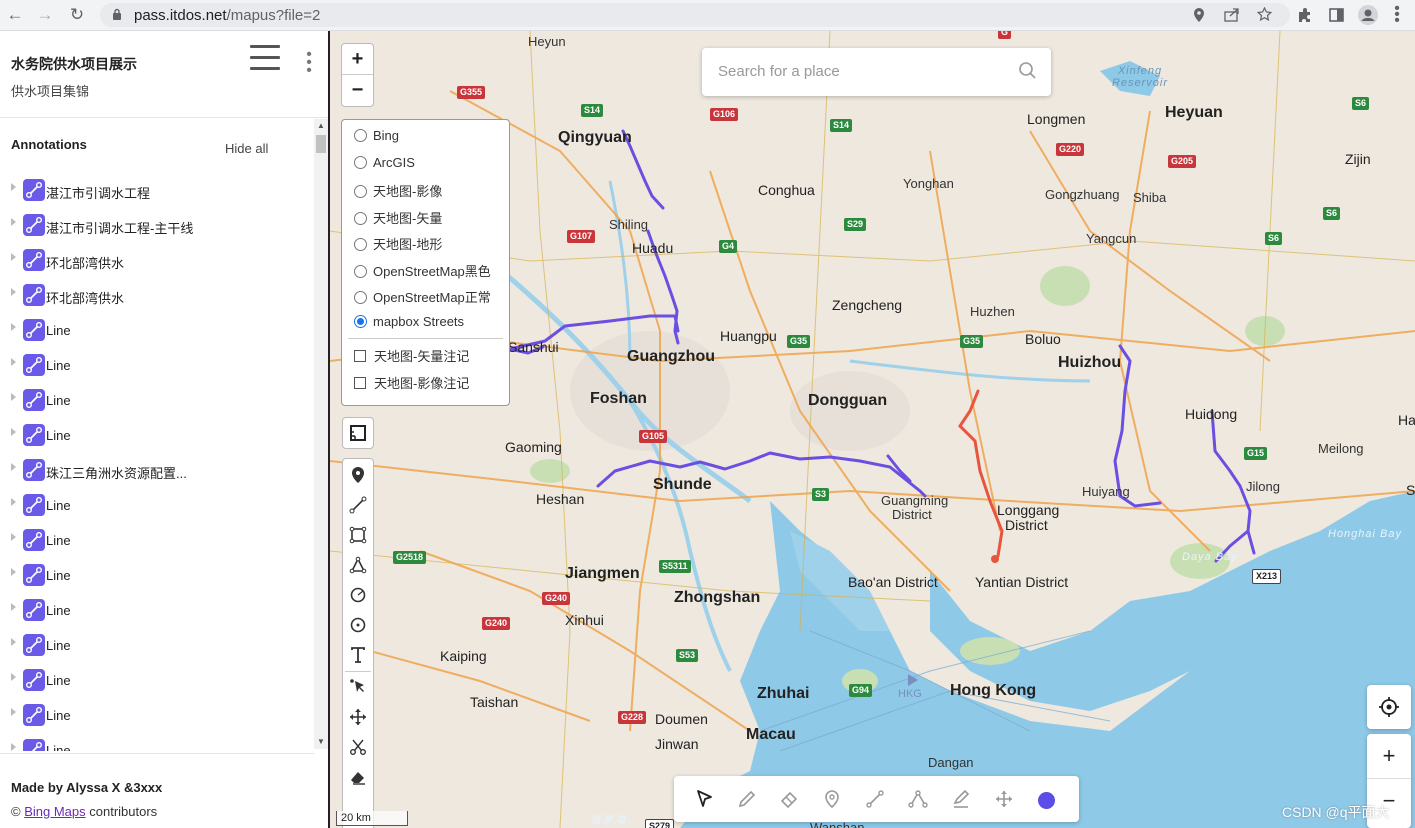  What do you see at coordinates (358, 687) in the screenshot?
I see `edit-layers-tool` at bounding box center [358, 687].